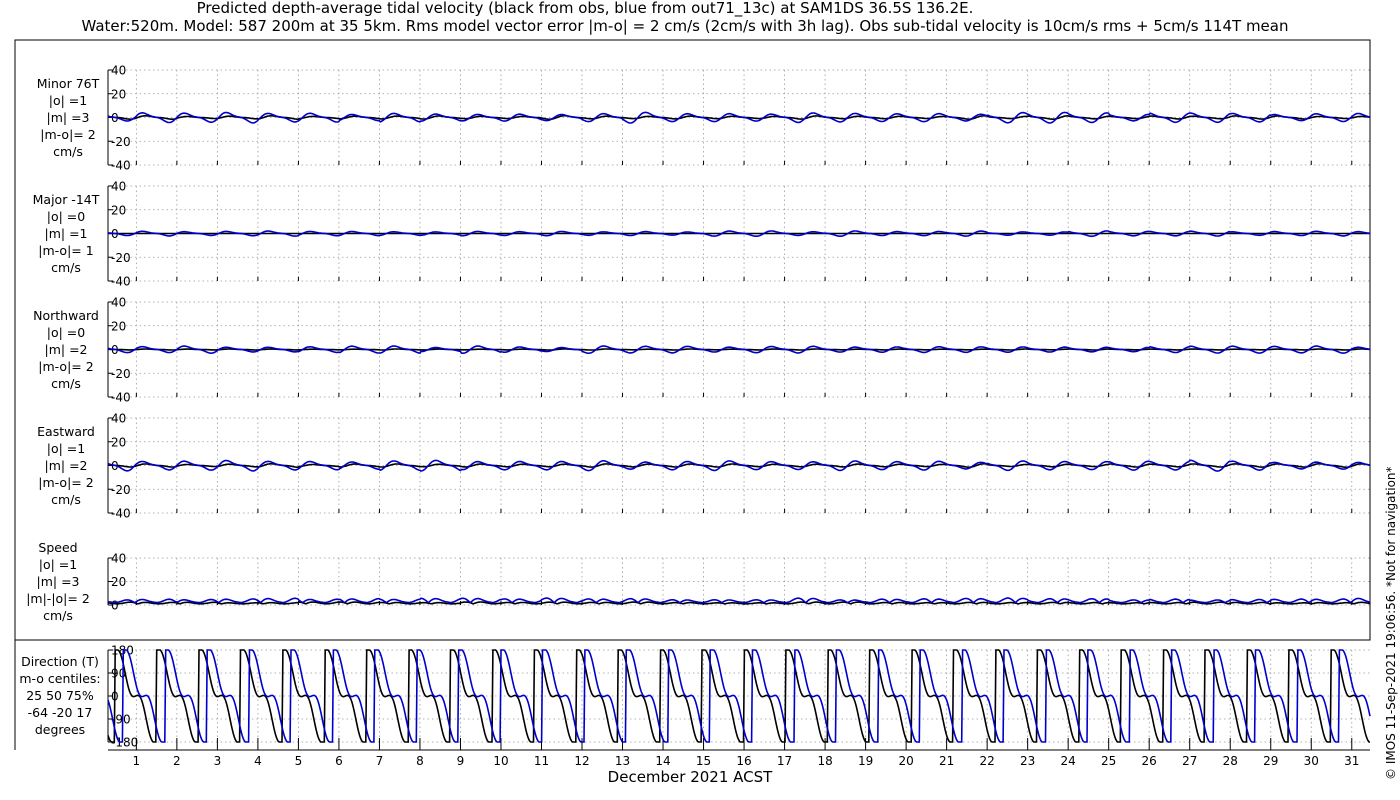 The height and width of the screenshot is (800, 1400). Describe the element at coordinates (739, 350) in the screenshot. I see `plot-north: -40-2002040` at that location.